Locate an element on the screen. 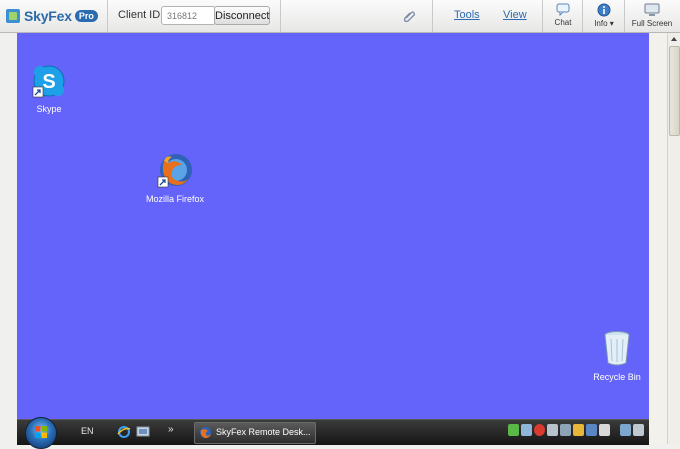 The height and width of the screenshot is (449, 680). battery-icon is located at coordinates (565, 430).